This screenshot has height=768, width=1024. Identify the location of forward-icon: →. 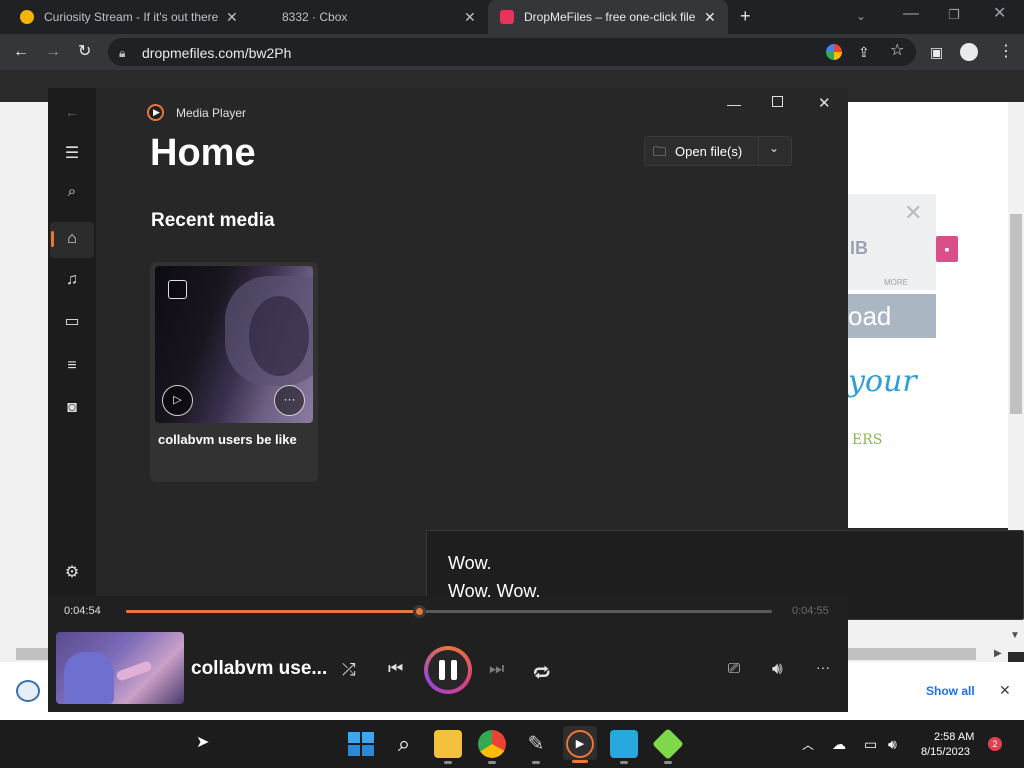
(53, 52).